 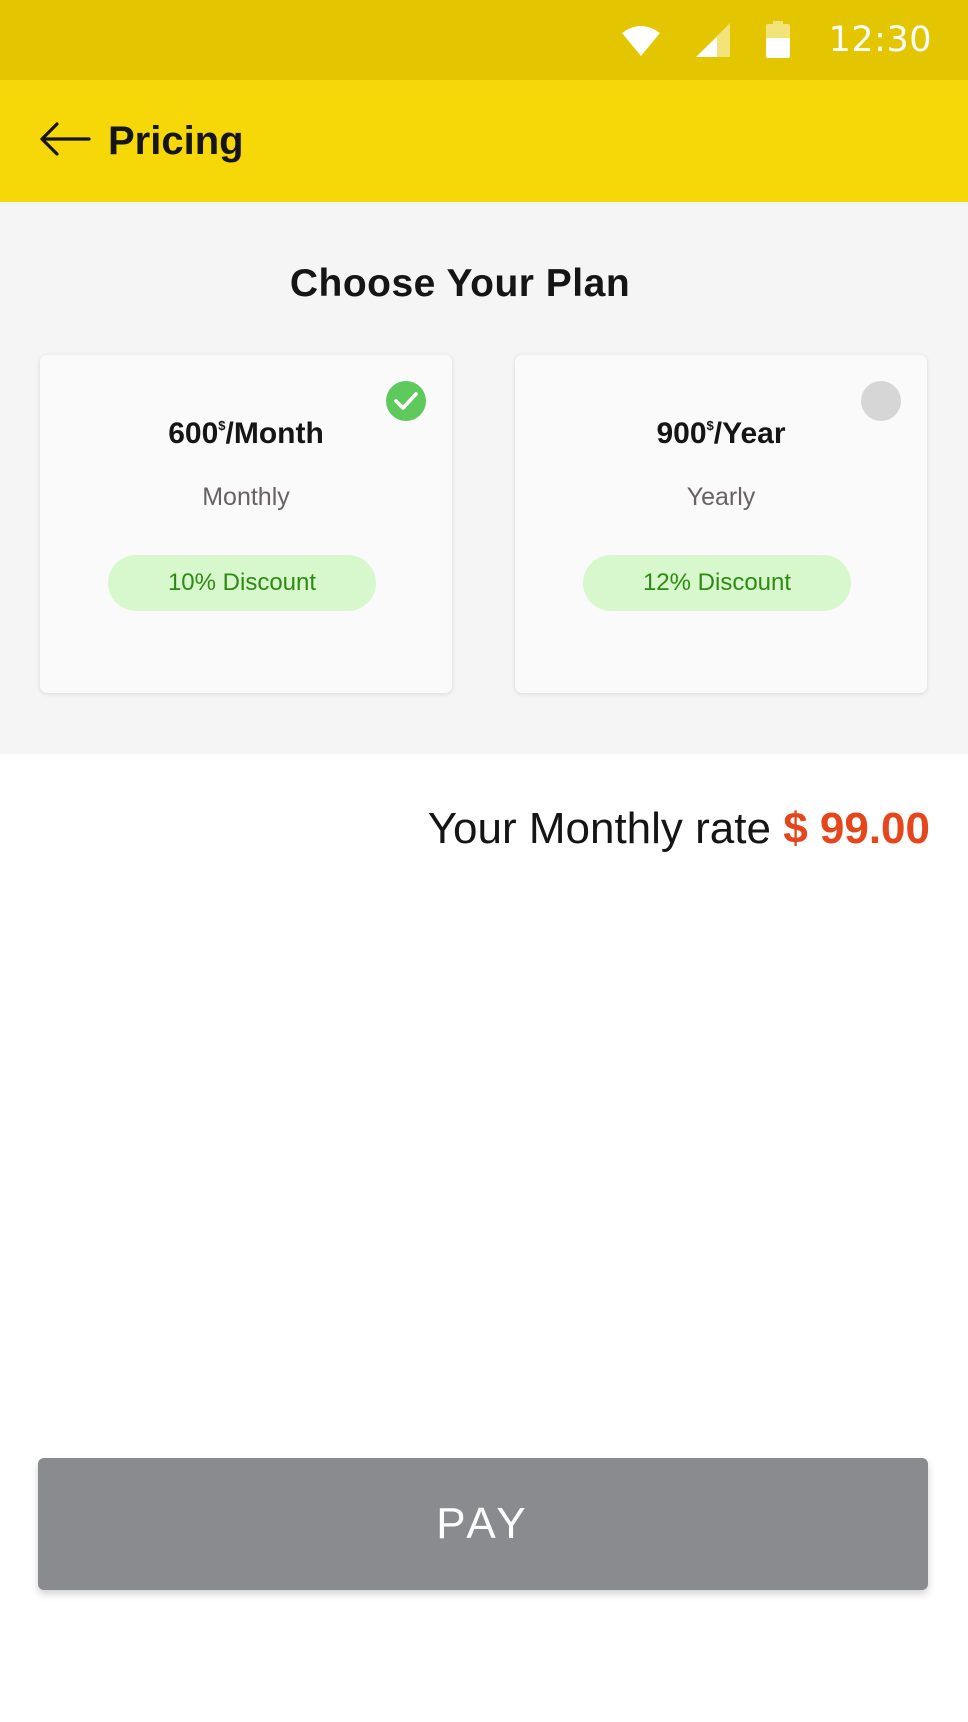 What do you see at coordinates (406, 401) in the screenshot?
I see `selected-check-icon` at bounding box center [406, 401].